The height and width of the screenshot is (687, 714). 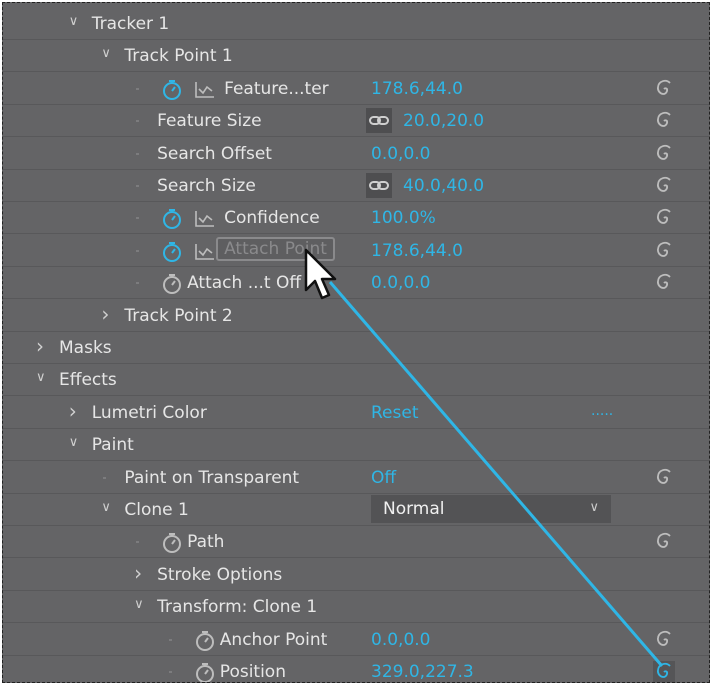 What do you see at coordinates (356, 669) in the screenshot?
I see `property-row: Position 329.0,227.3` at bounding box center [356, 669].